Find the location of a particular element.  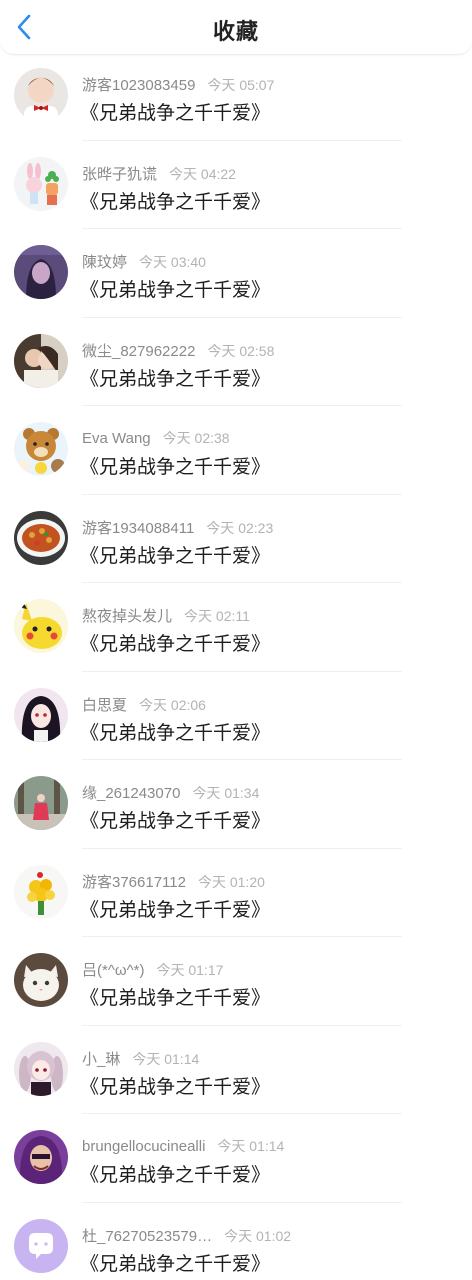

list-item: 陳玟婷 今天 03:40 《兄弟战争之千千爱》 is located at coordinates (236, 273).